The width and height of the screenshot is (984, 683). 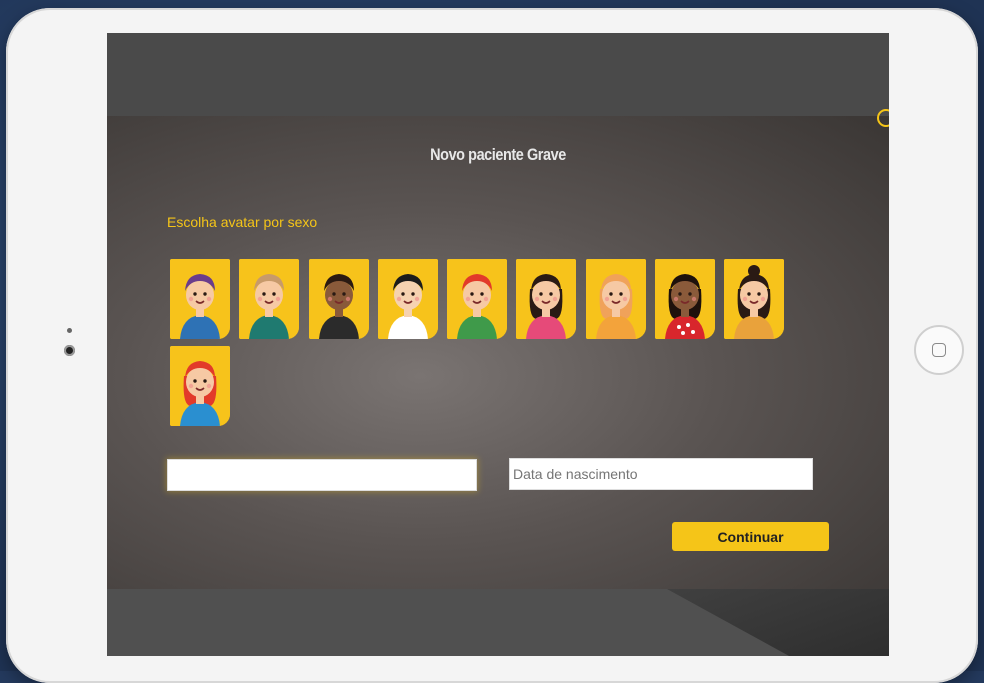 I want to click on avatar-option-boy-black-hair, so click(x=408, y=299).